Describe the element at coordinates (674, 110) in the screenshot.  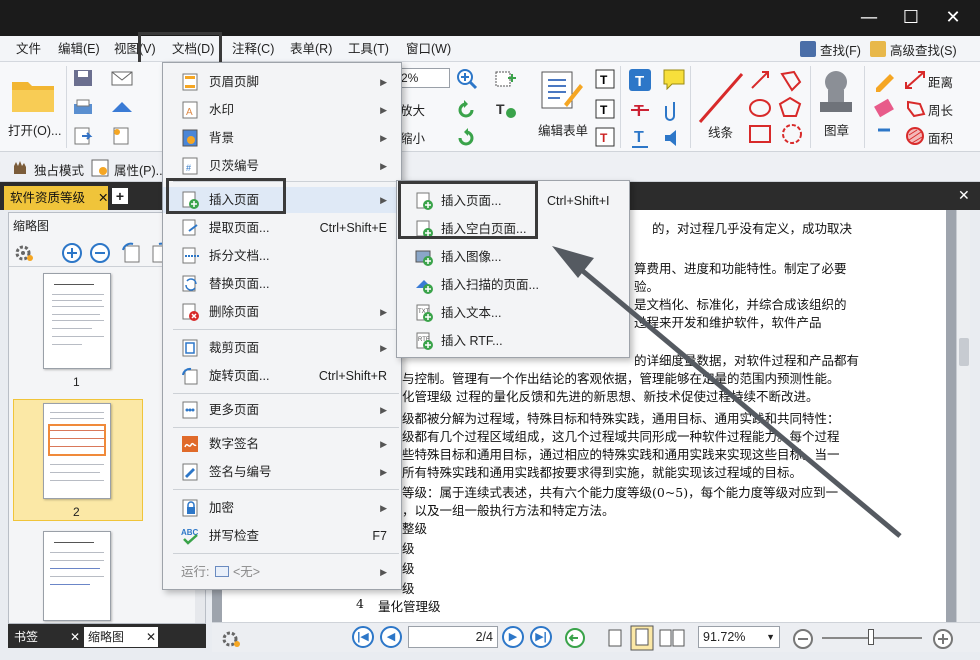
I see `attach-icon` at that location.